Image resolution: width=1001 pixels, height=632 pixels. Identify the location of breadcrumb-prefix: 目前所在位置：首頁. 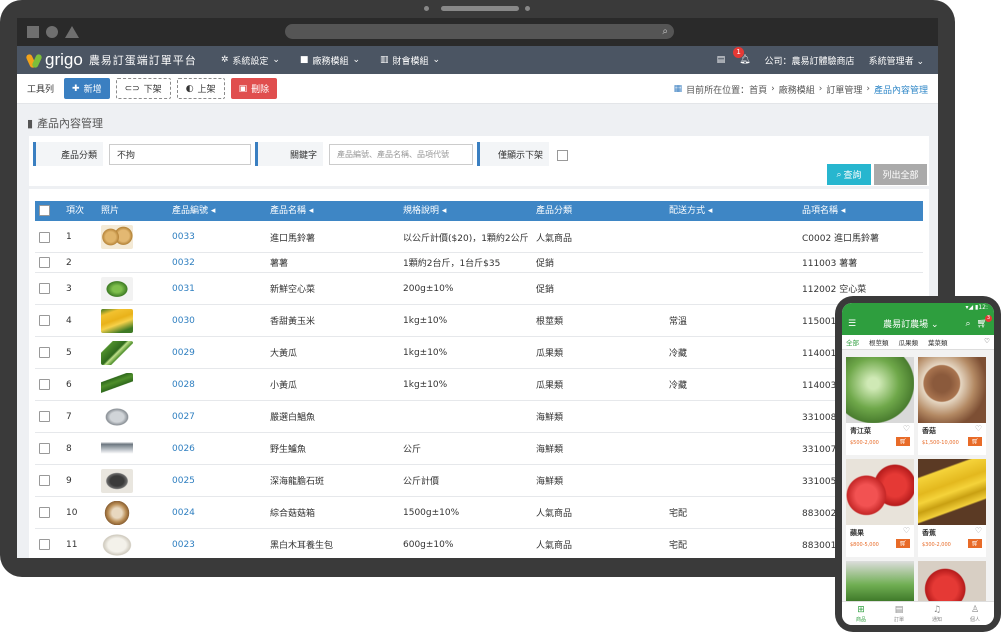
(726, 89).